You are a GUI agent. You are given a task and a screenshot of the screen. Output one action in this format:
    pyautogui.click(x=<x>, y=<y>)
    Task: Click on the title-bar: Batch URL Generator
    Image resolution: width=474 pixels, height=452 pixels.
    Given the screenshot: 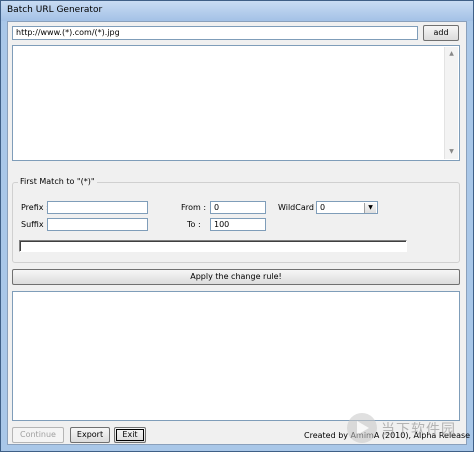 What is the action you would take?
    pyautogui.click(x=237, y=11)
    